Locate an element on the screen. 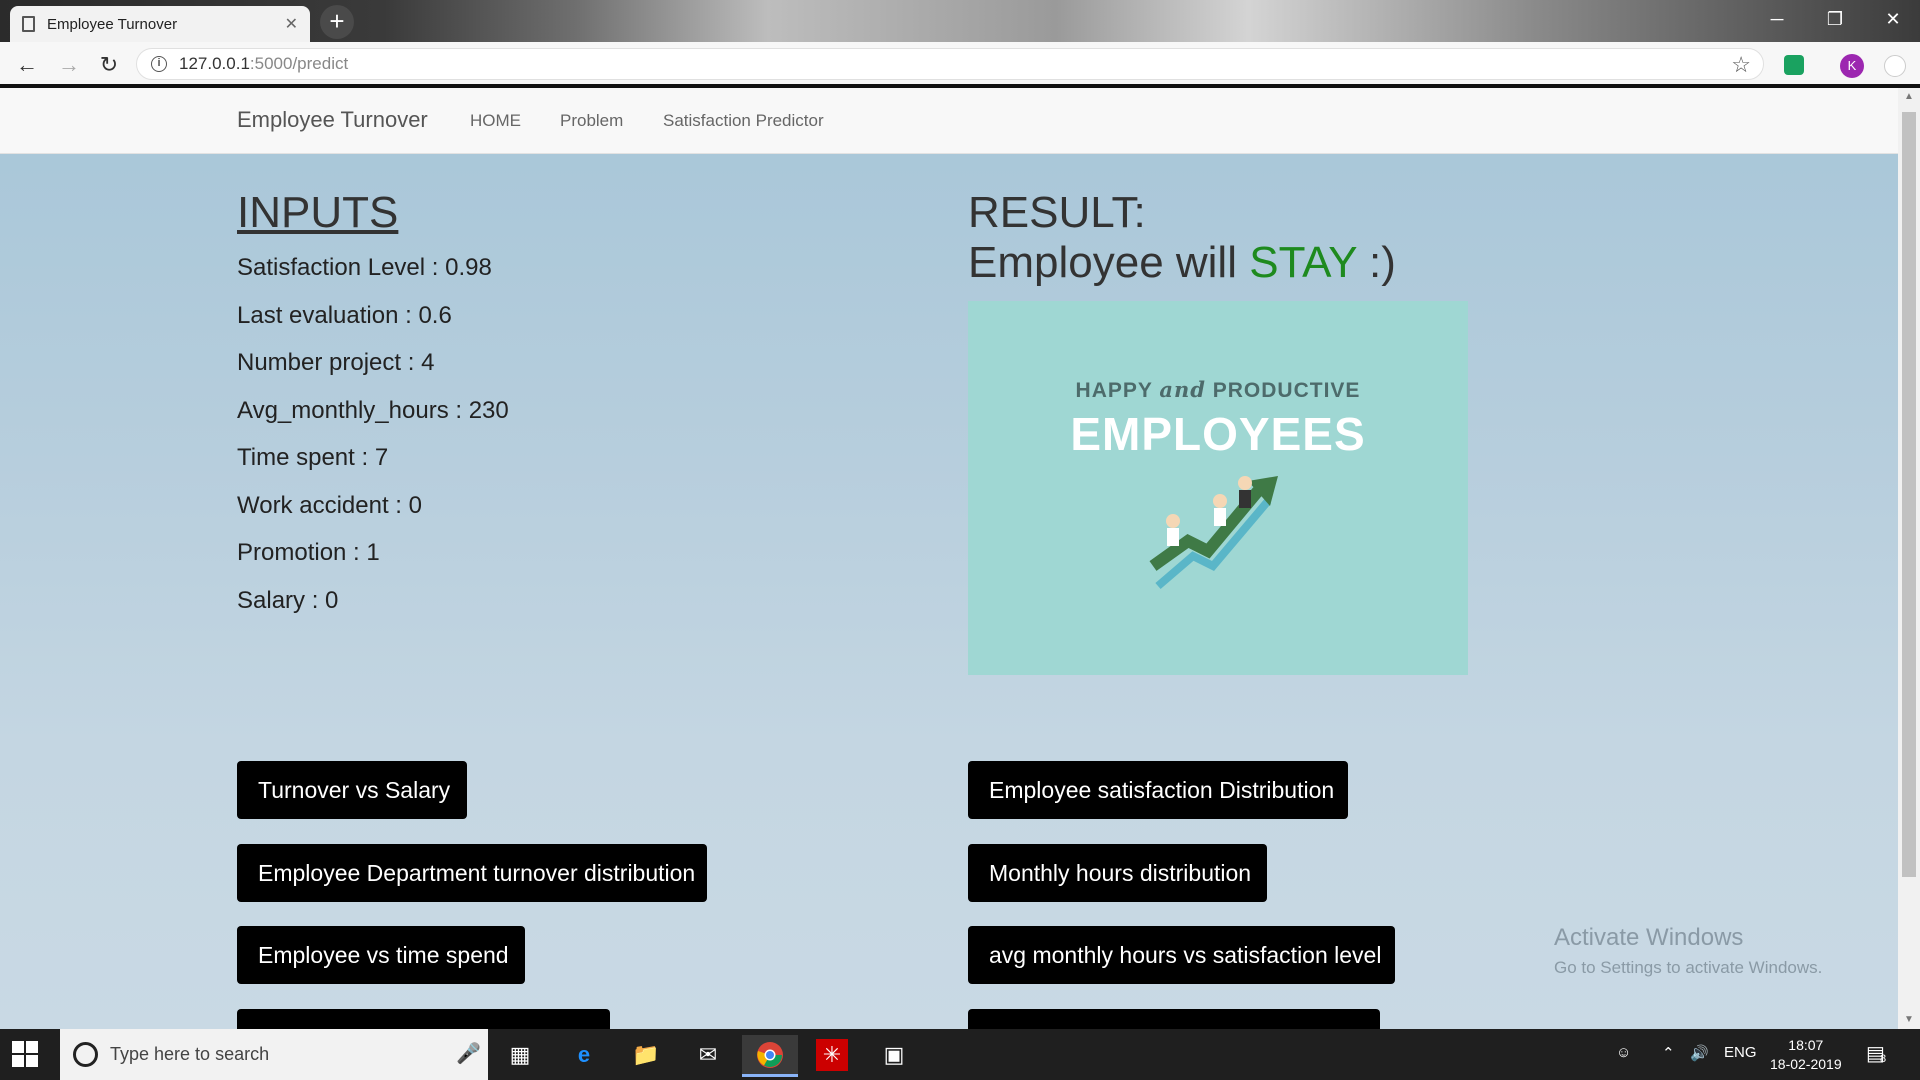  chrome-icon is located at coordinates (770, 1056).